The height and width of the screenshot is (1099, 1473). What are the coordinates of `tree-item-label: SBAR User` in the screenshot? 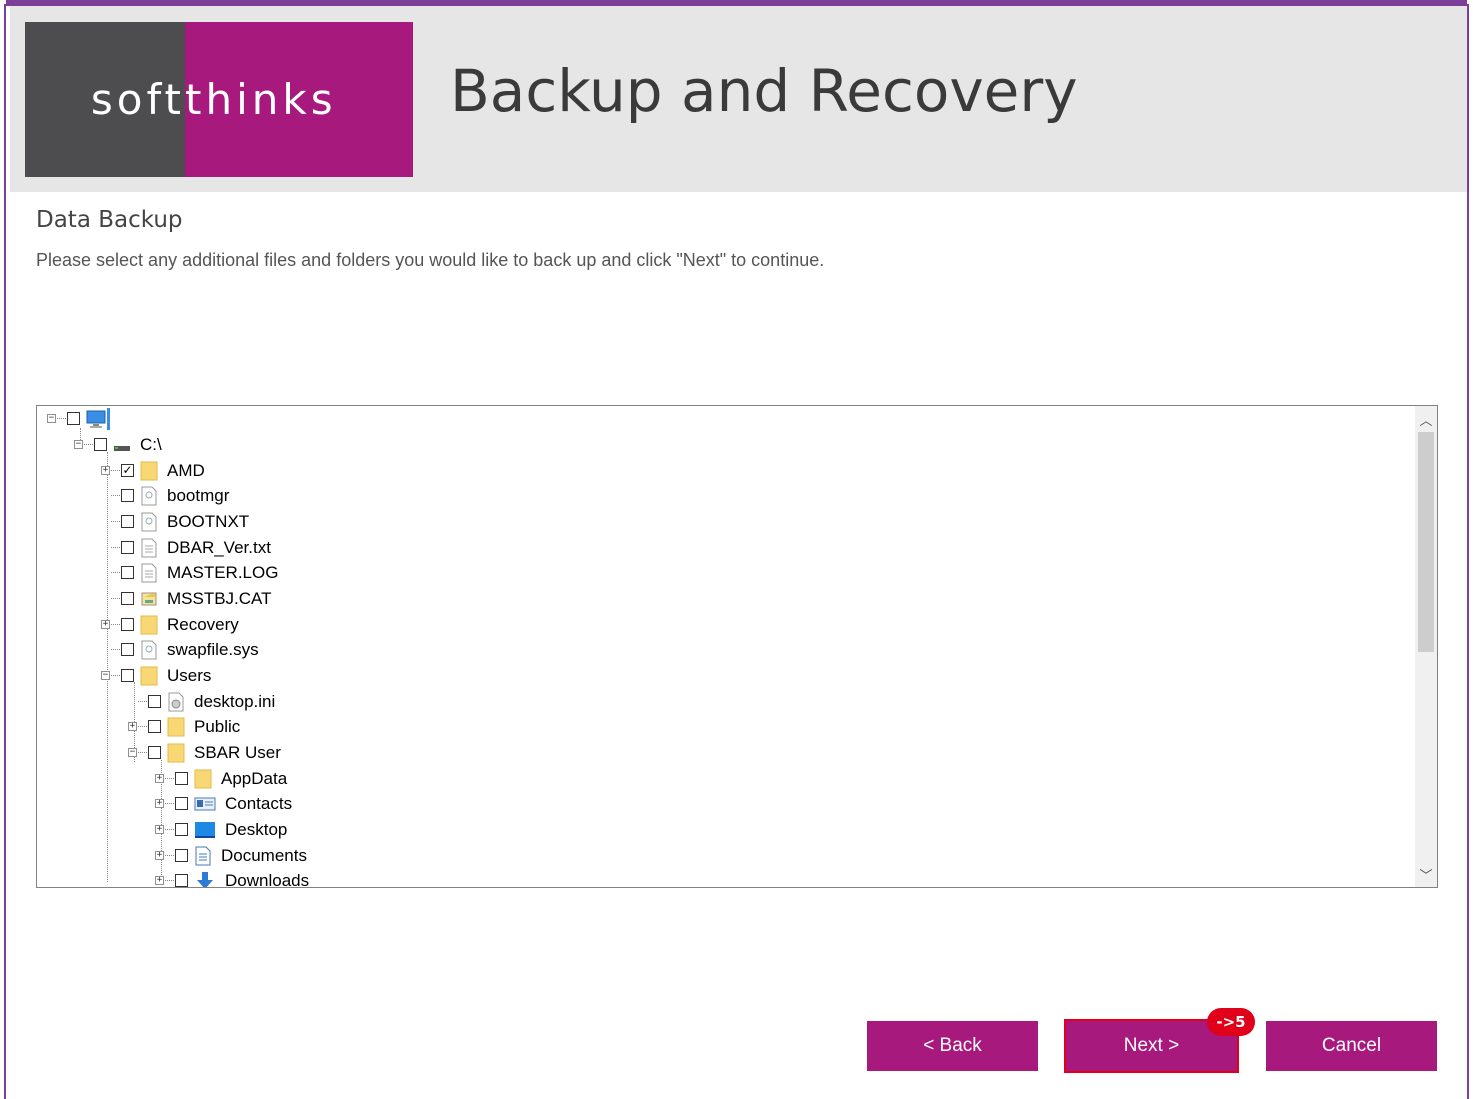 It's located at (237, 752).